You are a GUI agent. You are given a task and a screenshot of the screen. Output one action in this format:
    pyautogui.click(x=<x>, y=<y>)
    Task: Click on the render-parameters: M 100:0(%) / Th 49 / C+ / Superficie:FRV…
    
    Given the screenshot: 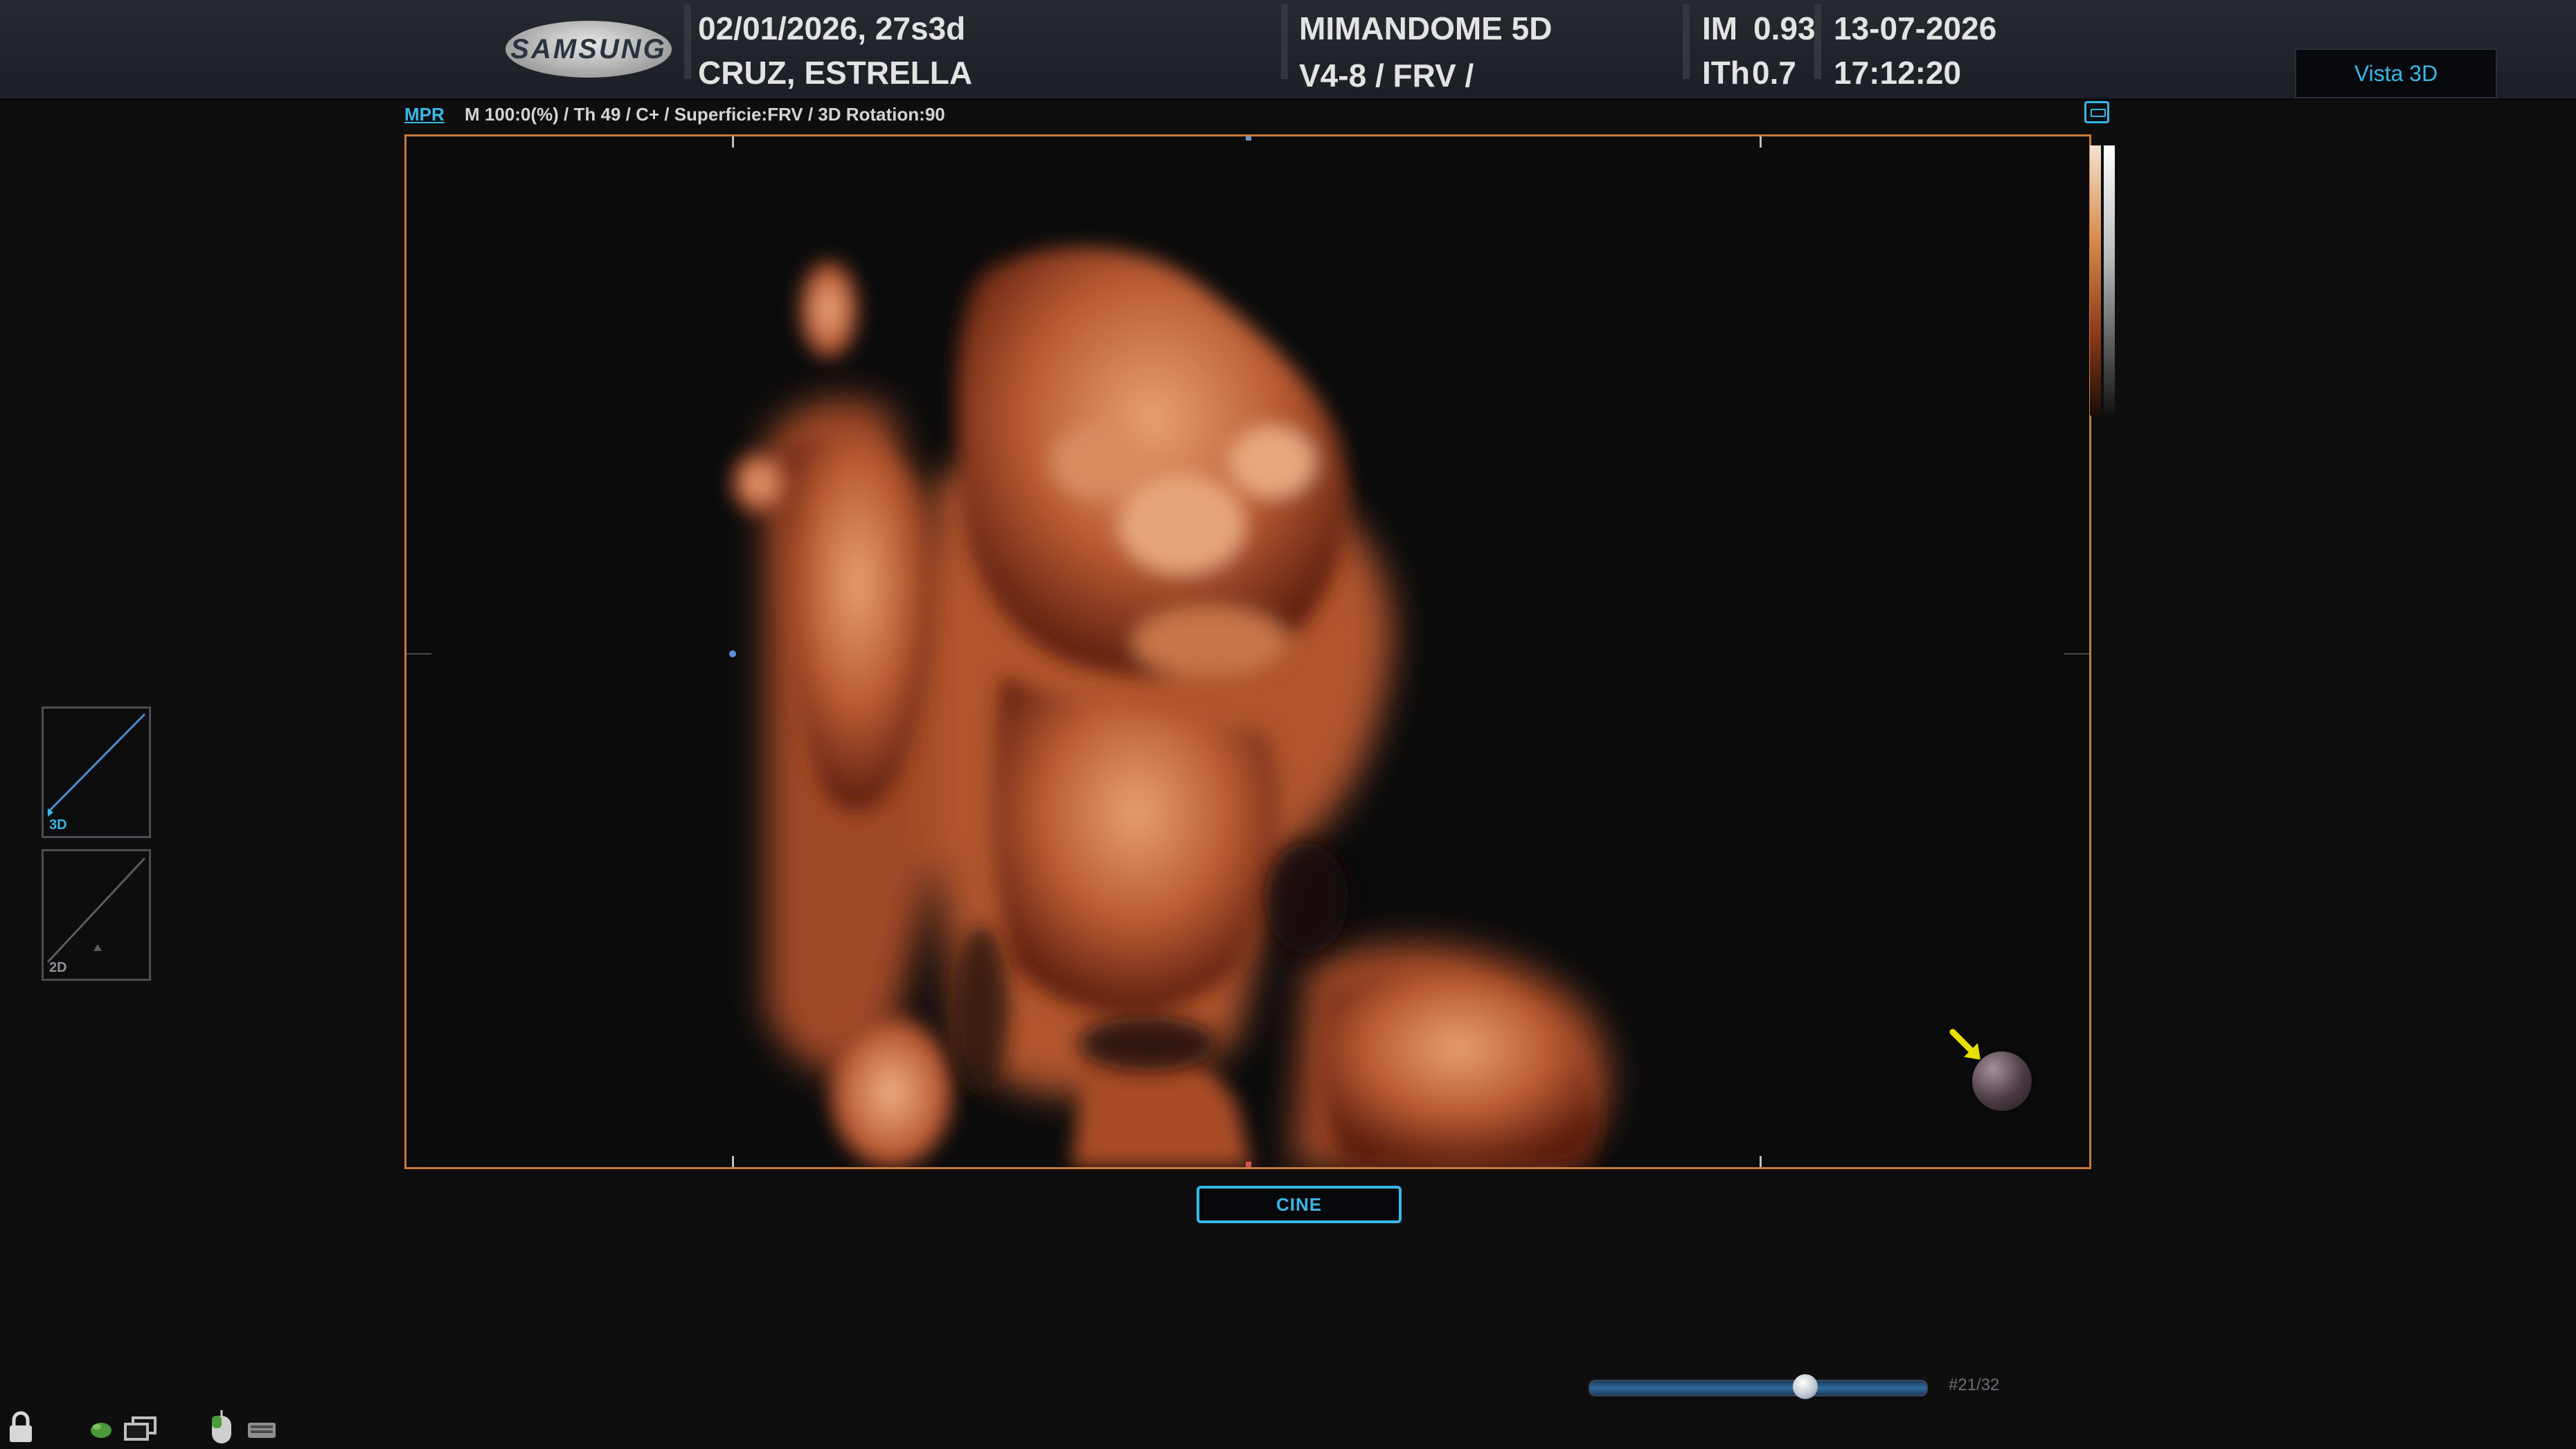 What is the action you would take?
    pyautogui.click(x=705, y=114)
    